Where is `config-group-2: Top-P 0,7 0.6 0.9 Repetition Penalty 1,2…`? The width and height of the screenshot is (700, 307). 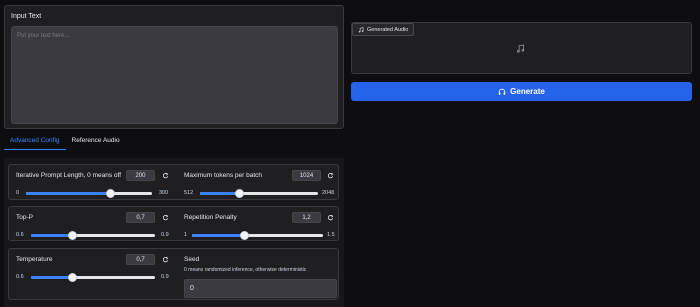 config-group-2: Top-P 0,7 0.6 0.9 Repetition Penalty 1,2… is located at coordinates (173, 223).